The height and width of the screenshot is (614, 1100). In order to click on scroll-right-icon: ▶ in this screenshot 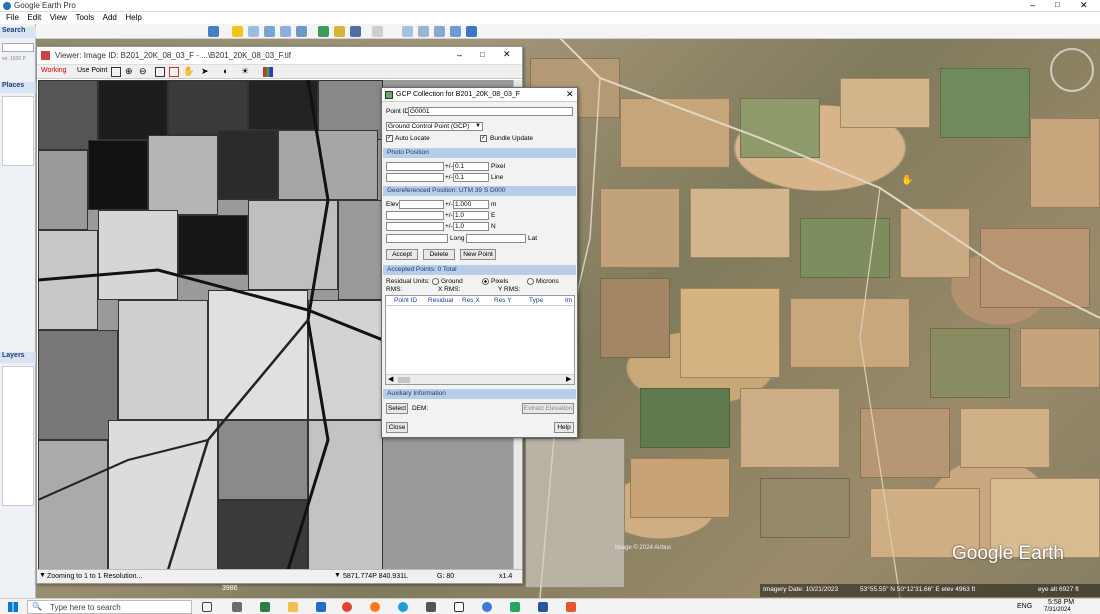, I will do `click(568, 379)`.